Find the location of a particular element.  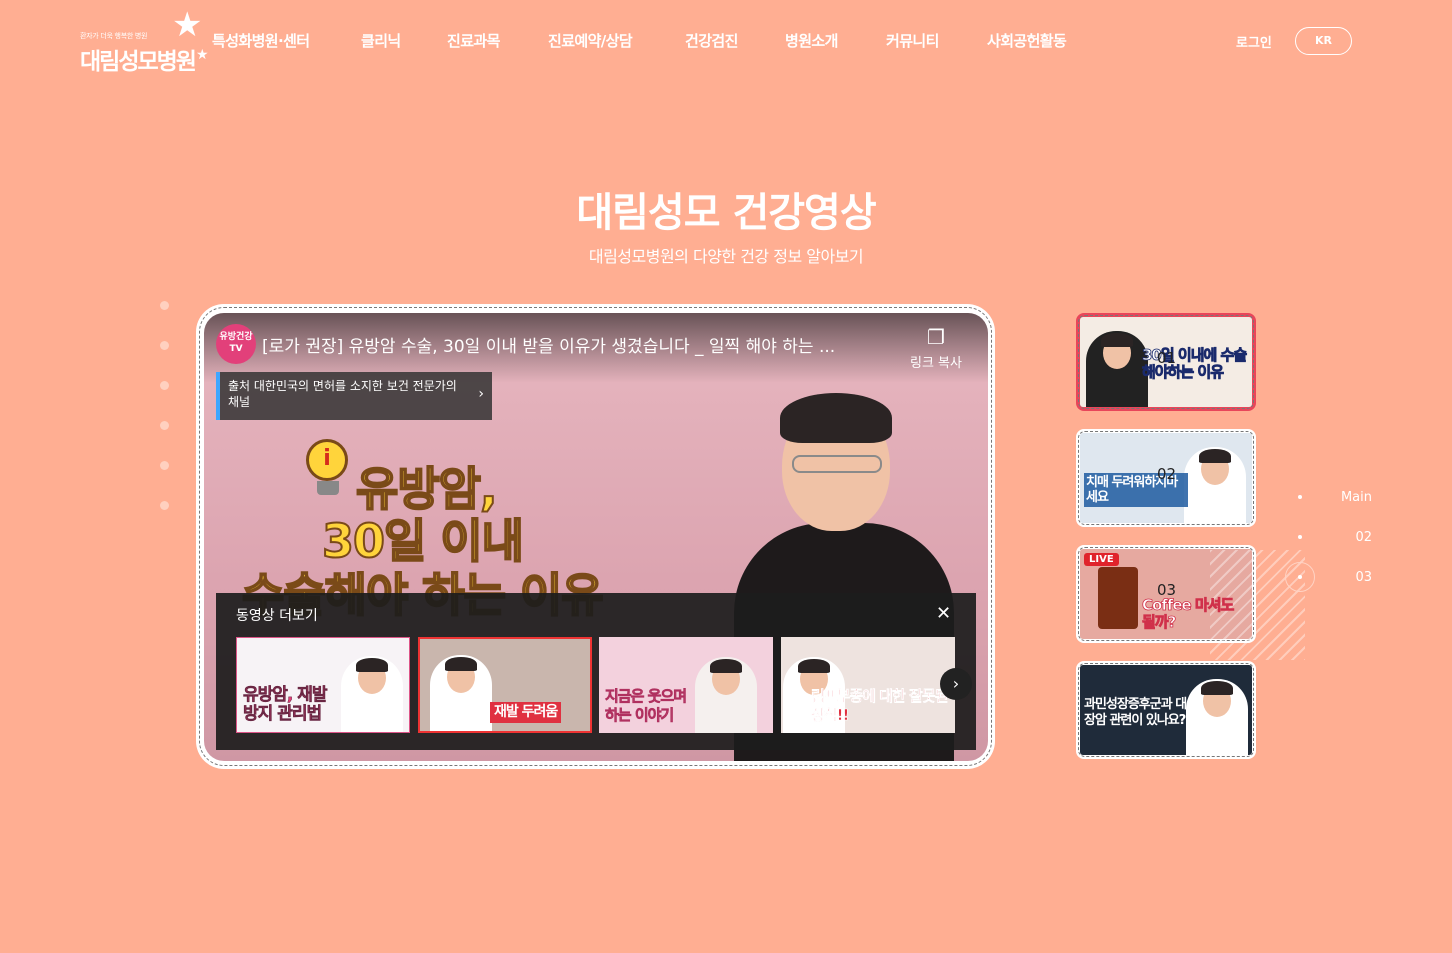

related-video-thumbnail: 림프부종에 대한 잘못된 상식!! is located at coordinates (868, 685).